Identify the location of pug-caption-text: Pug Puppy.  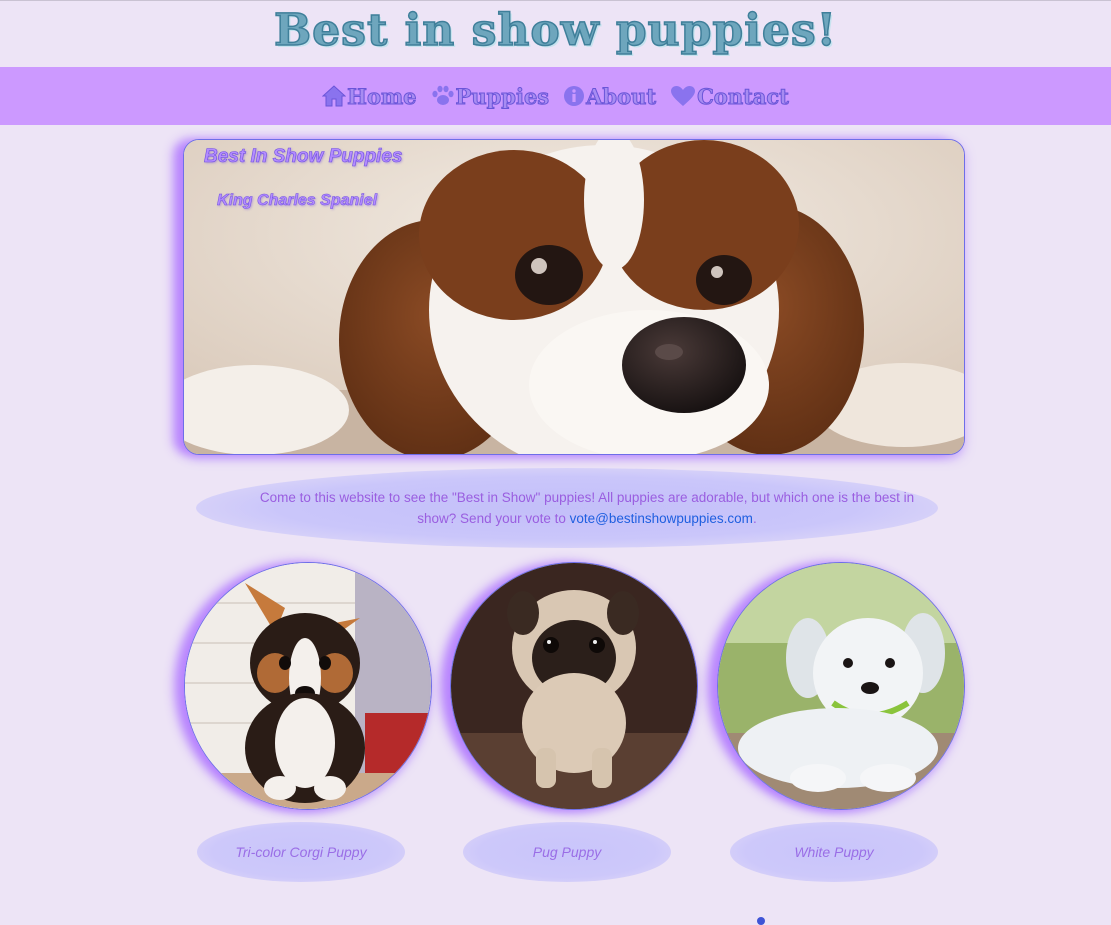
(567, 852).